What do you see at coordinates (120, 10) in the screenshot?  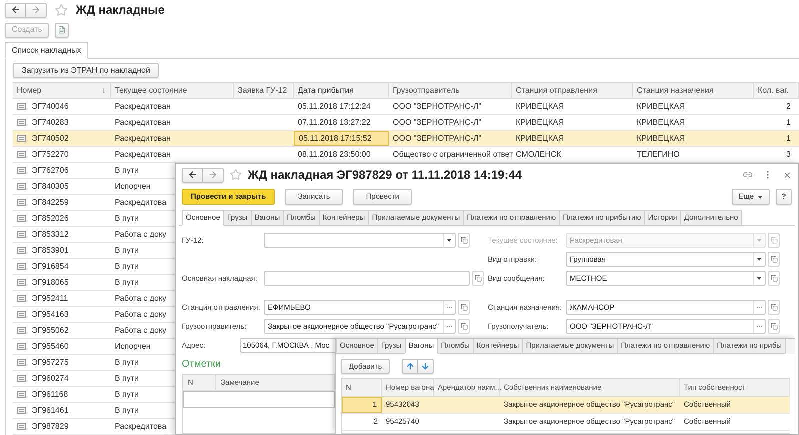 I see `window-title: ЖД накладные` at bounding box center [120, 10].